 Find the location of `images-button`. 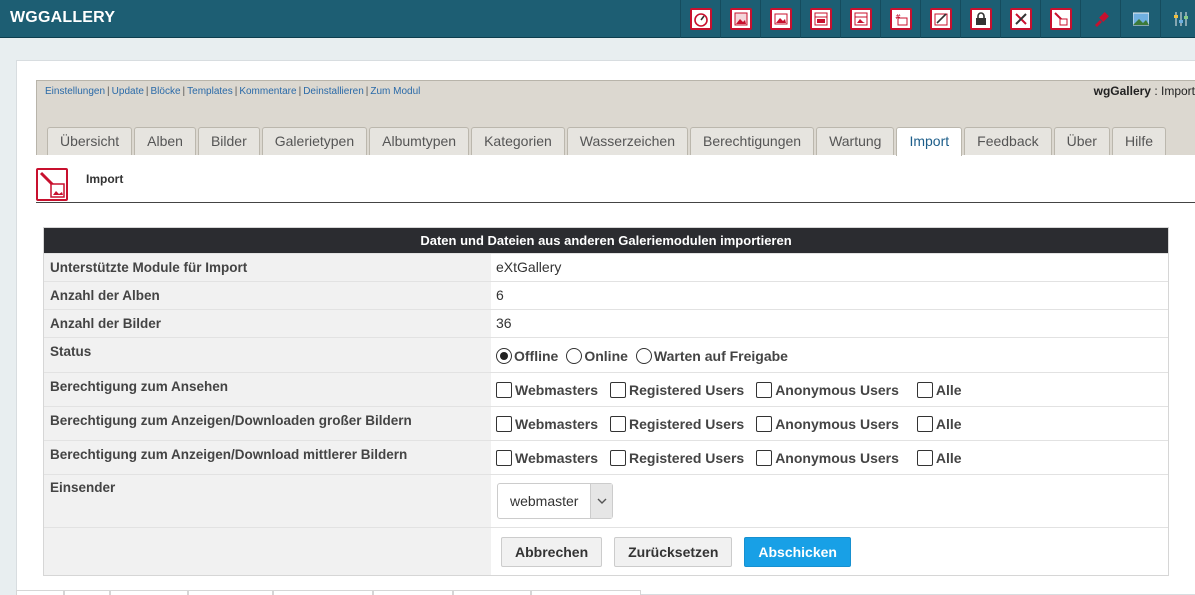

images-button is located at coordinates (780, 19).